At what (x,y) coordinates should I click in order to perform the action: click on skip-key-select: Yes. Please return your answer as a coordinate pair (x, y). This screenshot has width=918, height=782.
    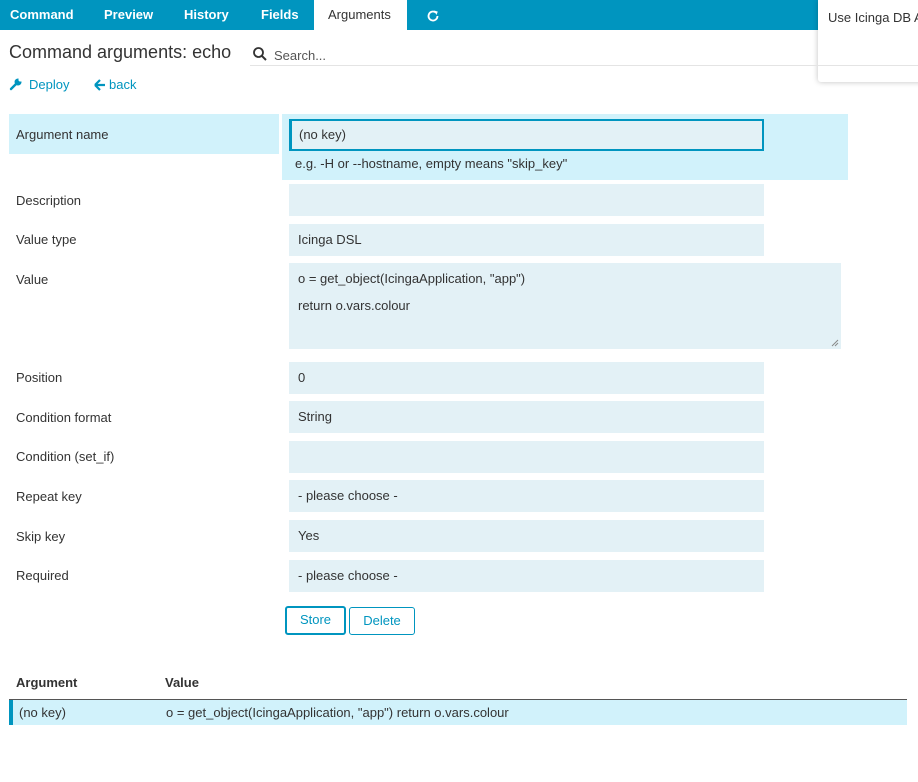
    Looking at the image, I should click on (526, 536).